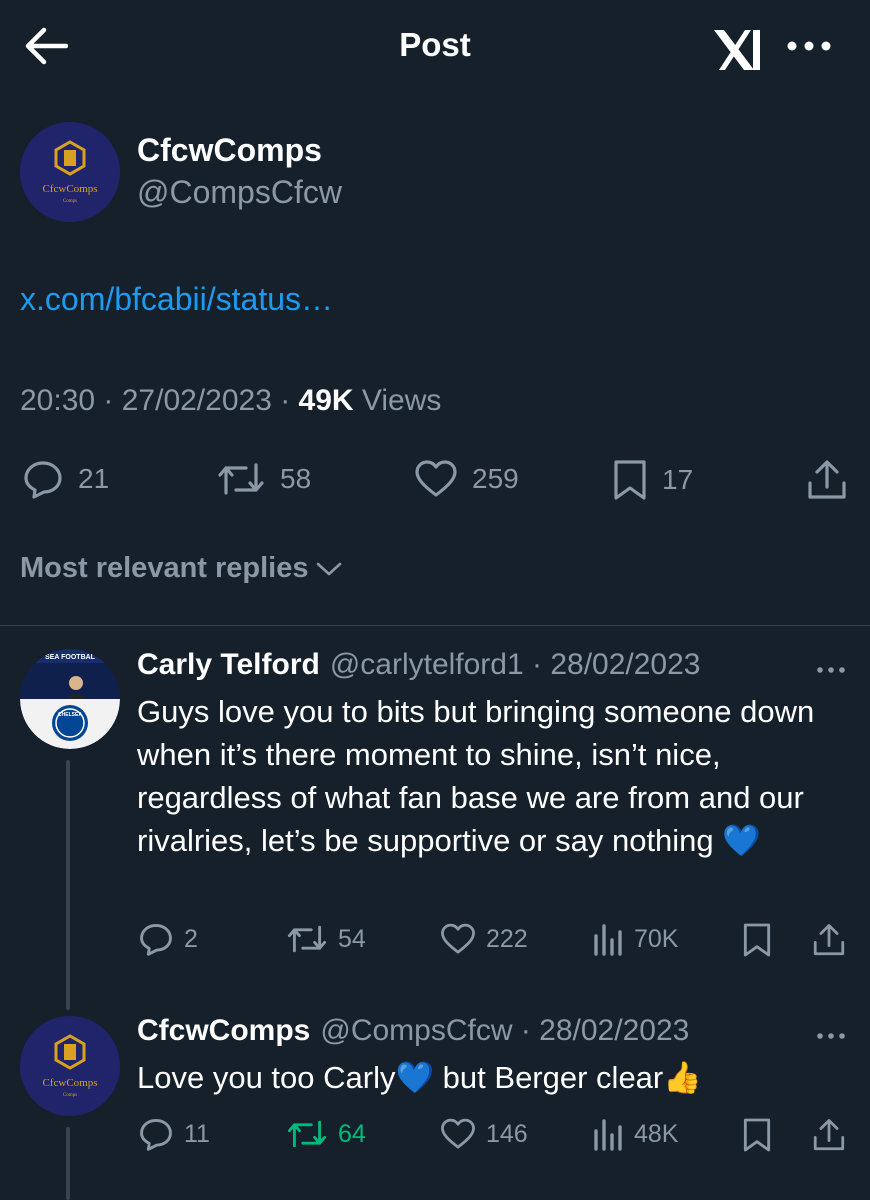 This screenshot has height=1200, width=870. Describe the element at coordinates (229, 150) in the screenshot. I see `author-name: CfcwComps` at that location.